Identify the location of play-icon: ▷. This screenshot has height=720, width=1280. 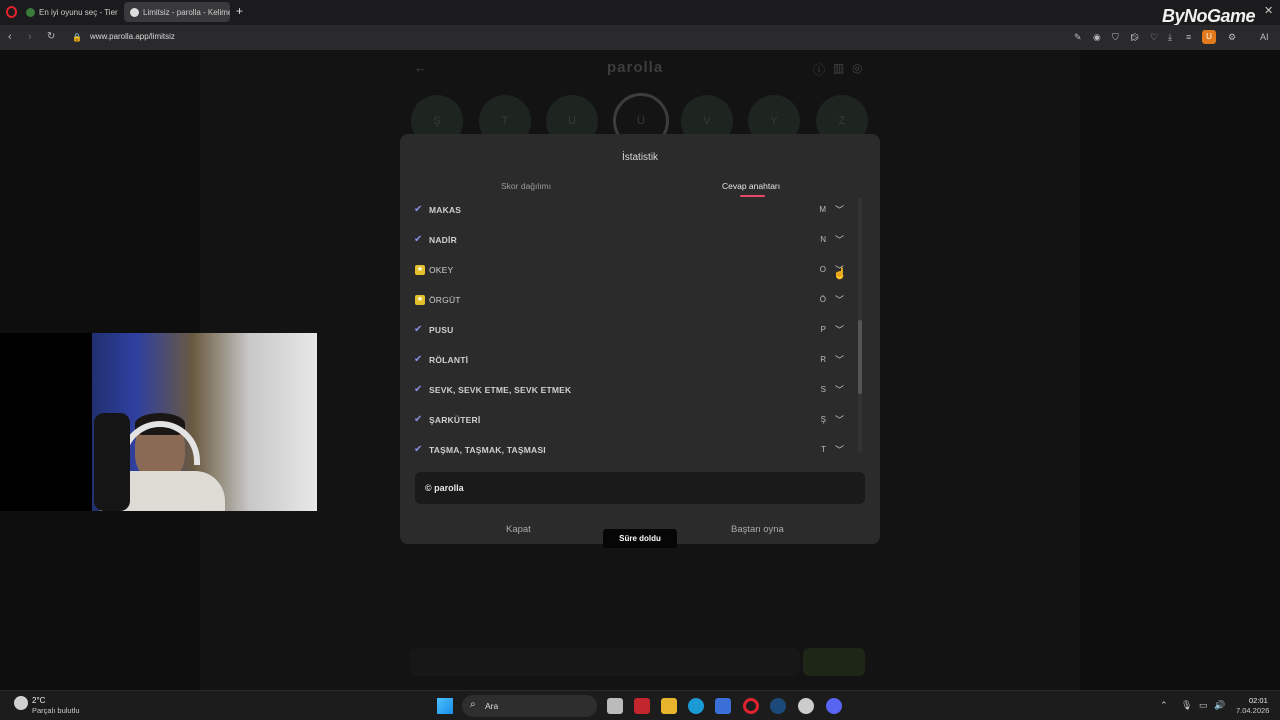
(1134, 37).